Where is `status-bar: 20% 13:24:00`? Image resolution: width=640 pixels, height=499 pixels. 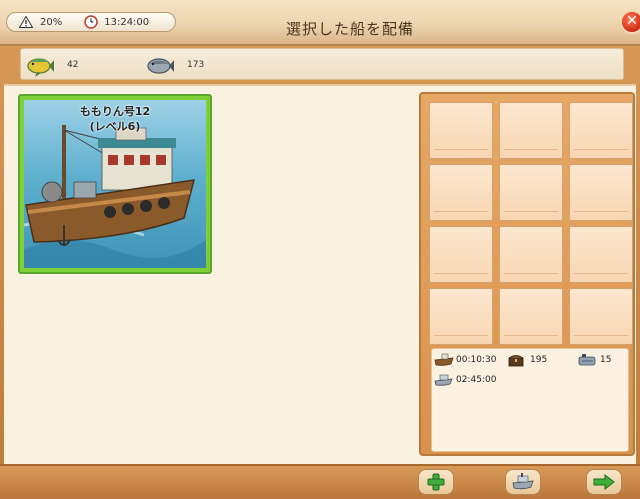
status-bar: 20% 13:24:00 is located at coordinates (91, 22).